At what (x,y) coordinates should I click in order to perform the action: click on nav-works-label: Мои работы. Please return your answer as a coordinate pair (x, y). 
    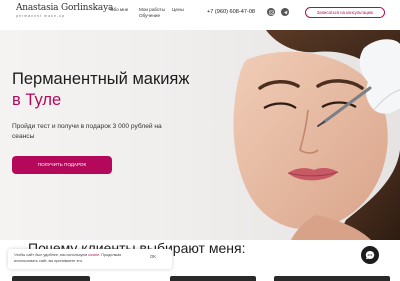
    Looking at the image, I should click on (152, 10).